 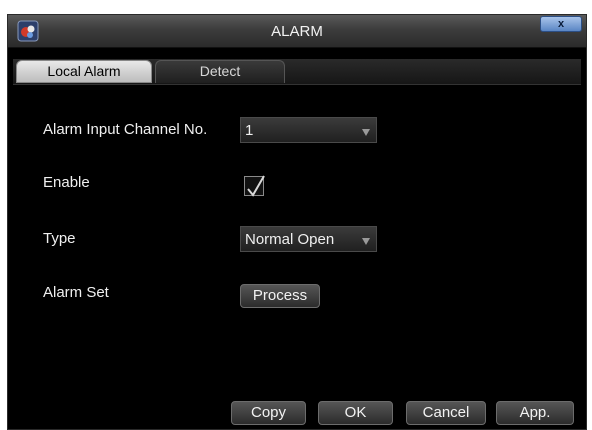 What do you see at coordinates (535, 413) in the screenshot?
I see `apply-button: App.` at bounding box center [535, 413].